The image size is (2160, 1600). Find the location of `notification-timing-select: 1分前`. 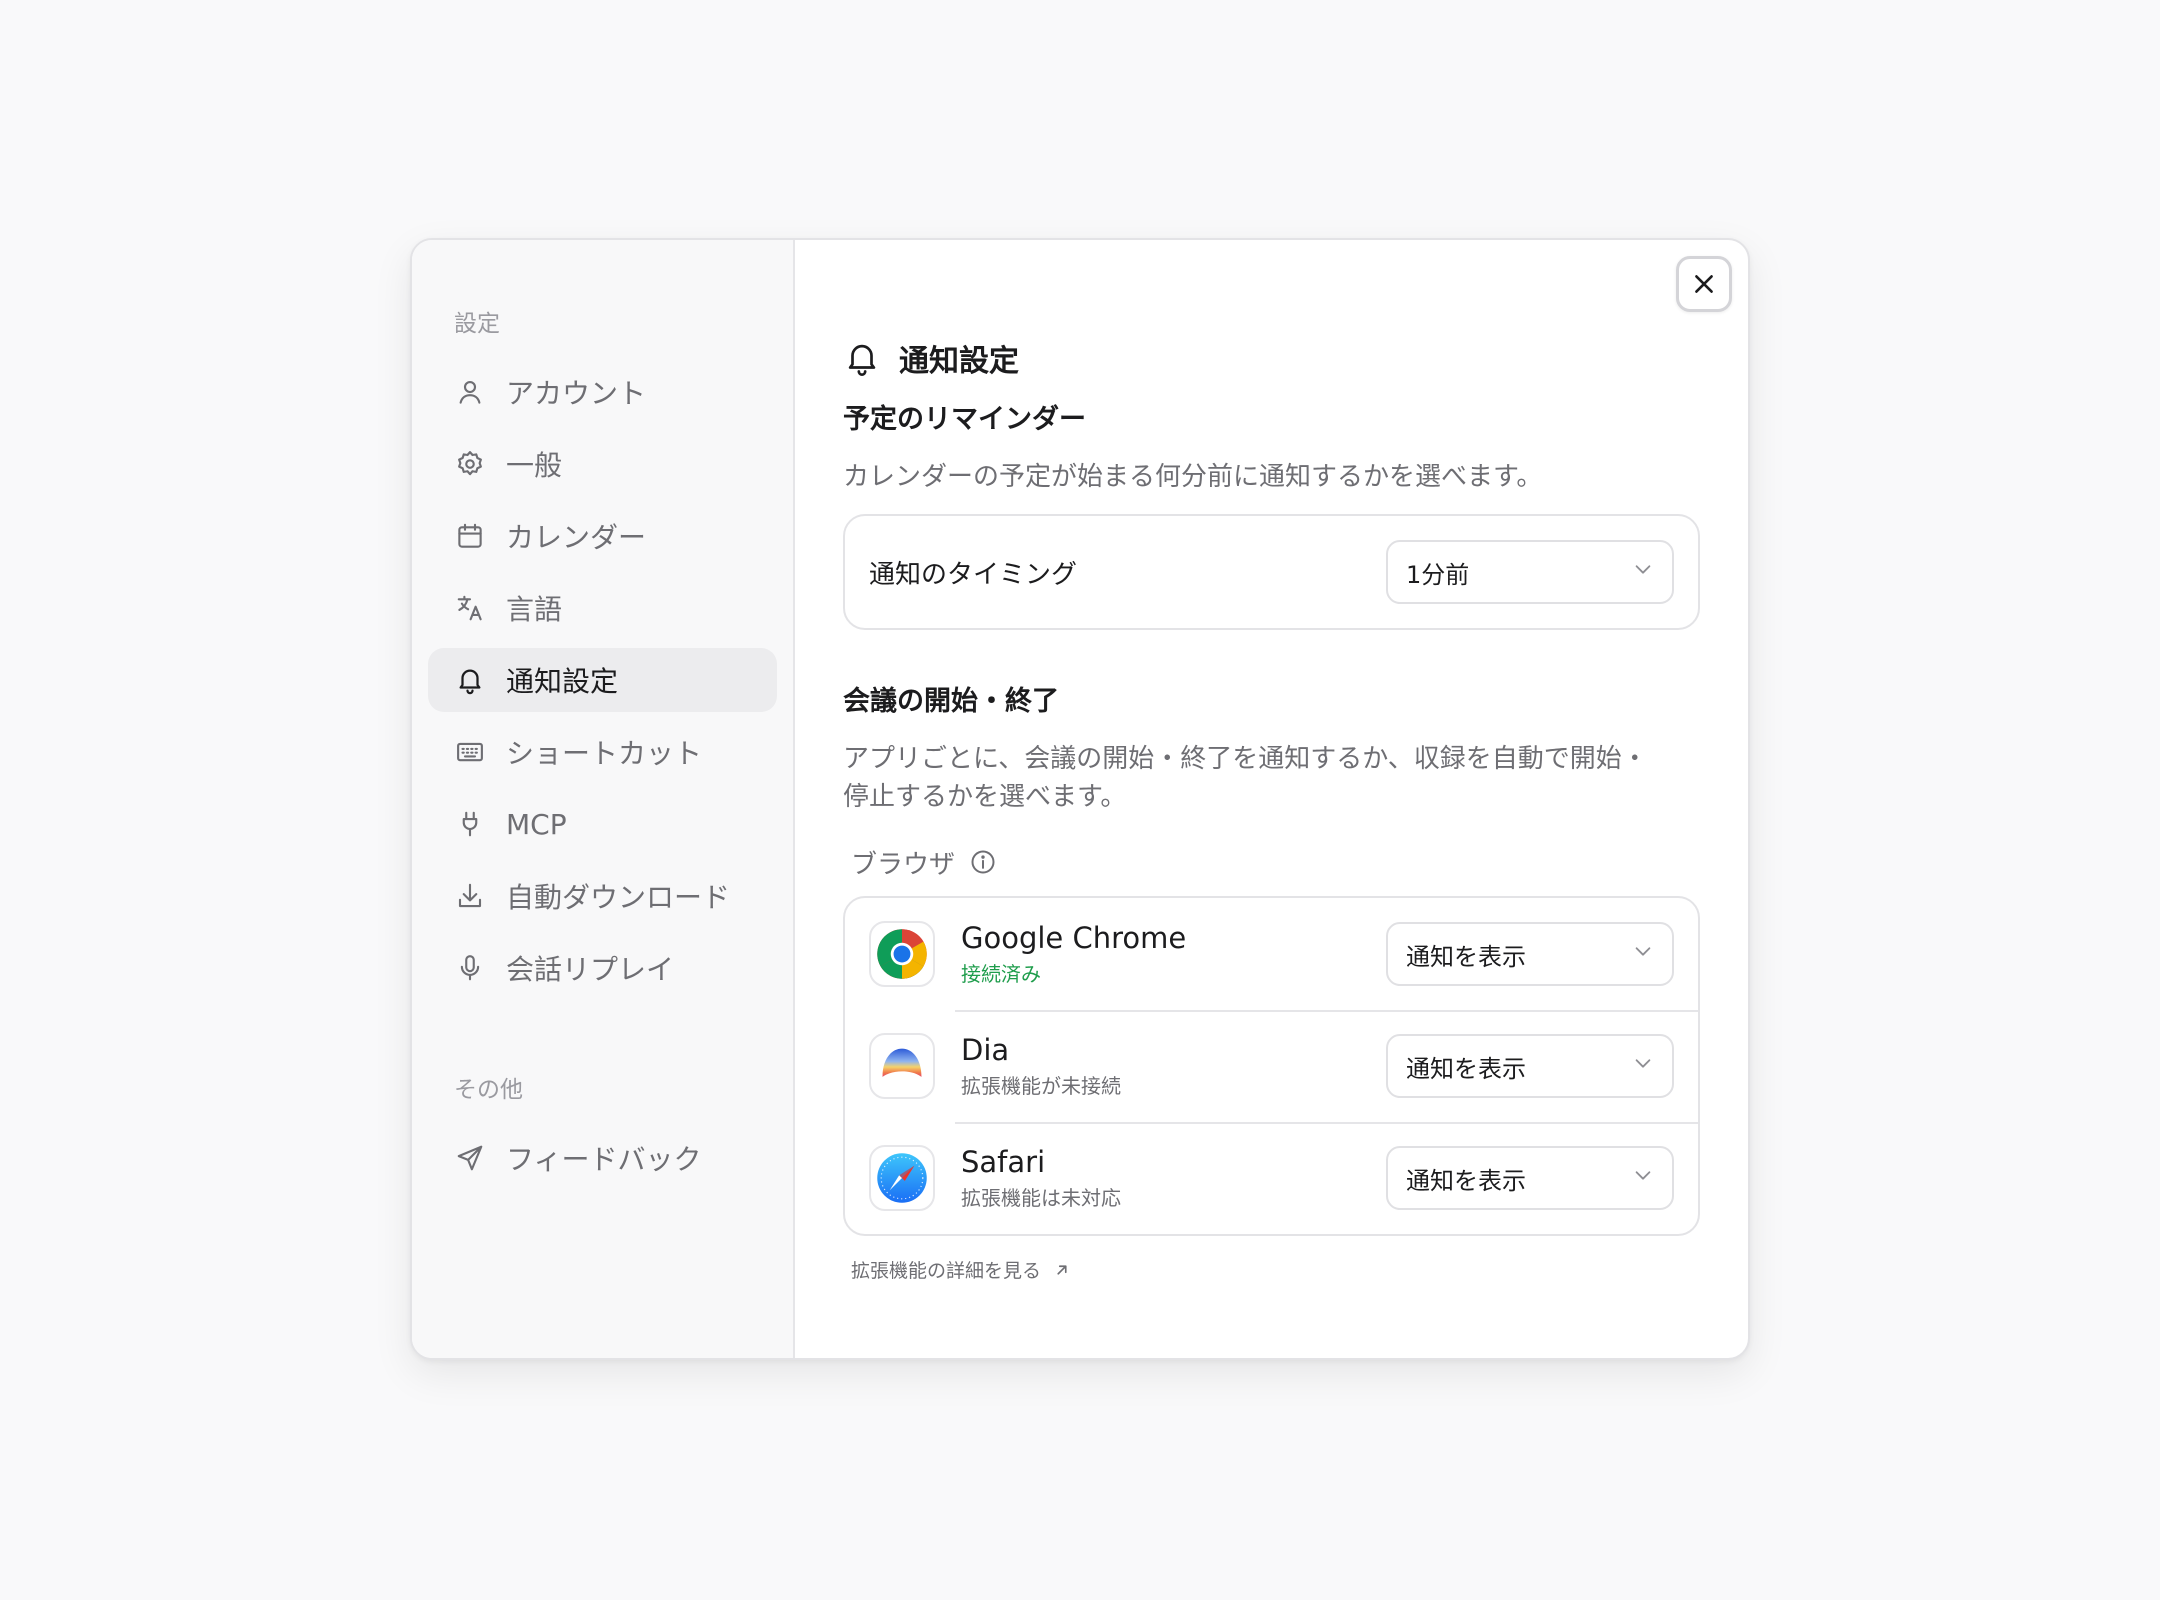

notification-timing-select: 1分前 is located at coordinates (1530, 572).